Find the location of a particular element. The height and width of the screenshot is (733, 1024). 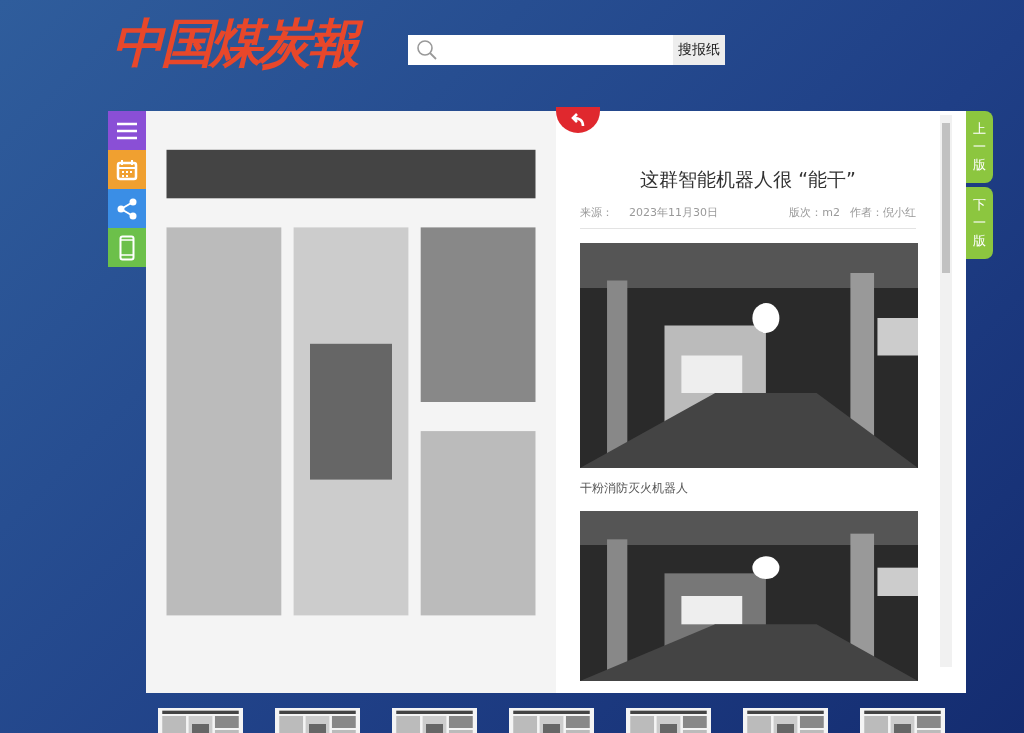

search-field: 搜报纸 is located at coordinates (566, 50).